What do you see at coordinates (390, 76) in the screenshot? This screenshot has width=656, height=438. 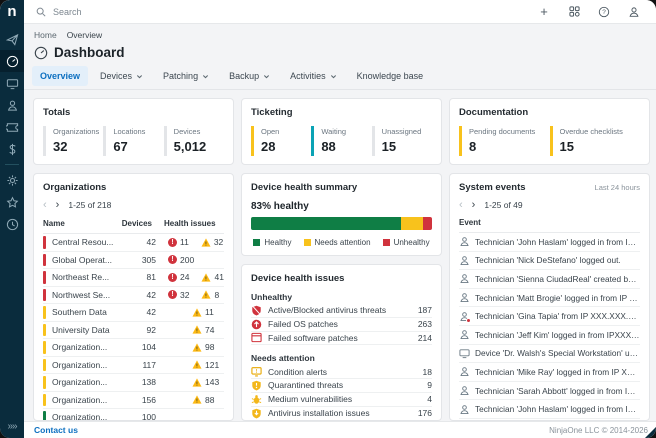 I see `tab-knowledge-base: Knowledge base` at bounding box center [390, 76].